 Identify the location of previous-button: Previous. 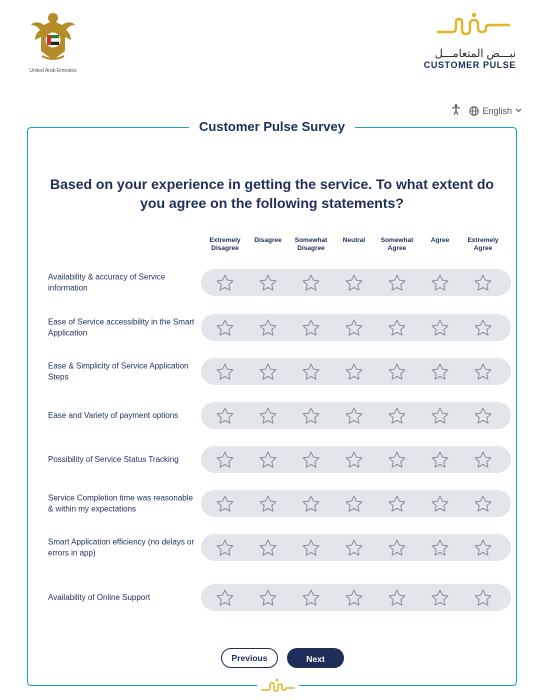
(249, 658).